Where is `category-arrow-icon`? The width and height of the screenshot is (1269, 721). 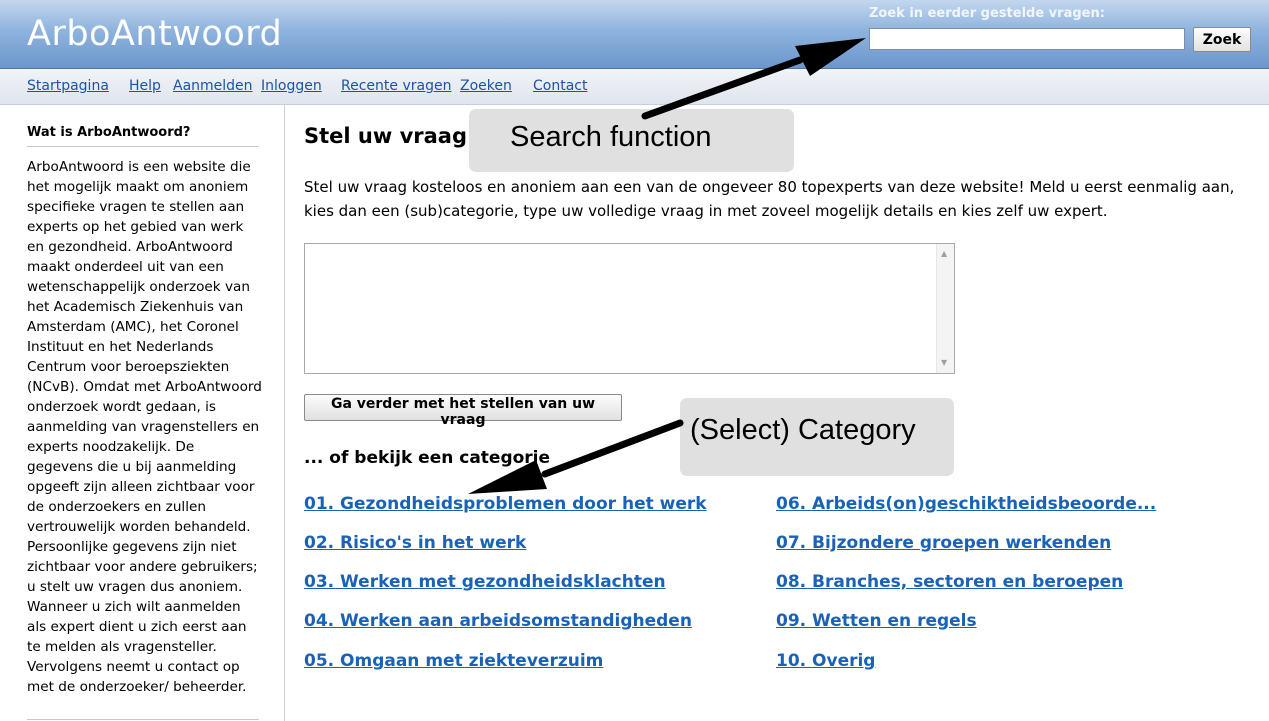 category-arrow-icon is located at coordinates (576, 456).